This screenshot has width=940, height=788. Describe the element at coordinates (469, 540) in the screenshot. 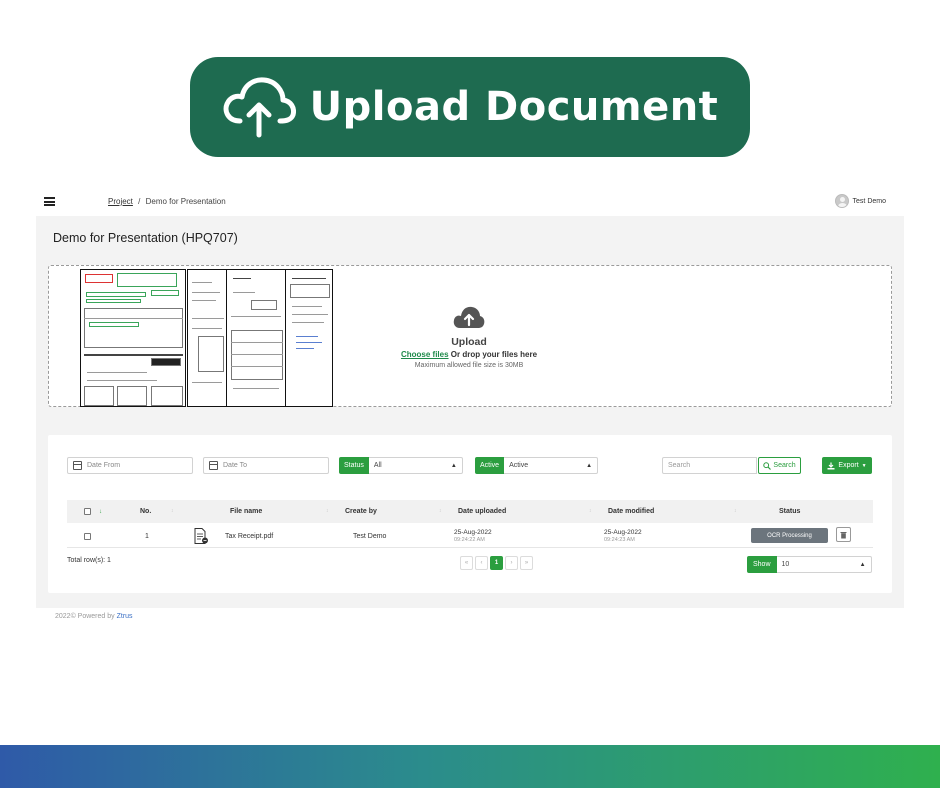

I see `row-date-uploaded-time: 09:24:22 AM` at that location.